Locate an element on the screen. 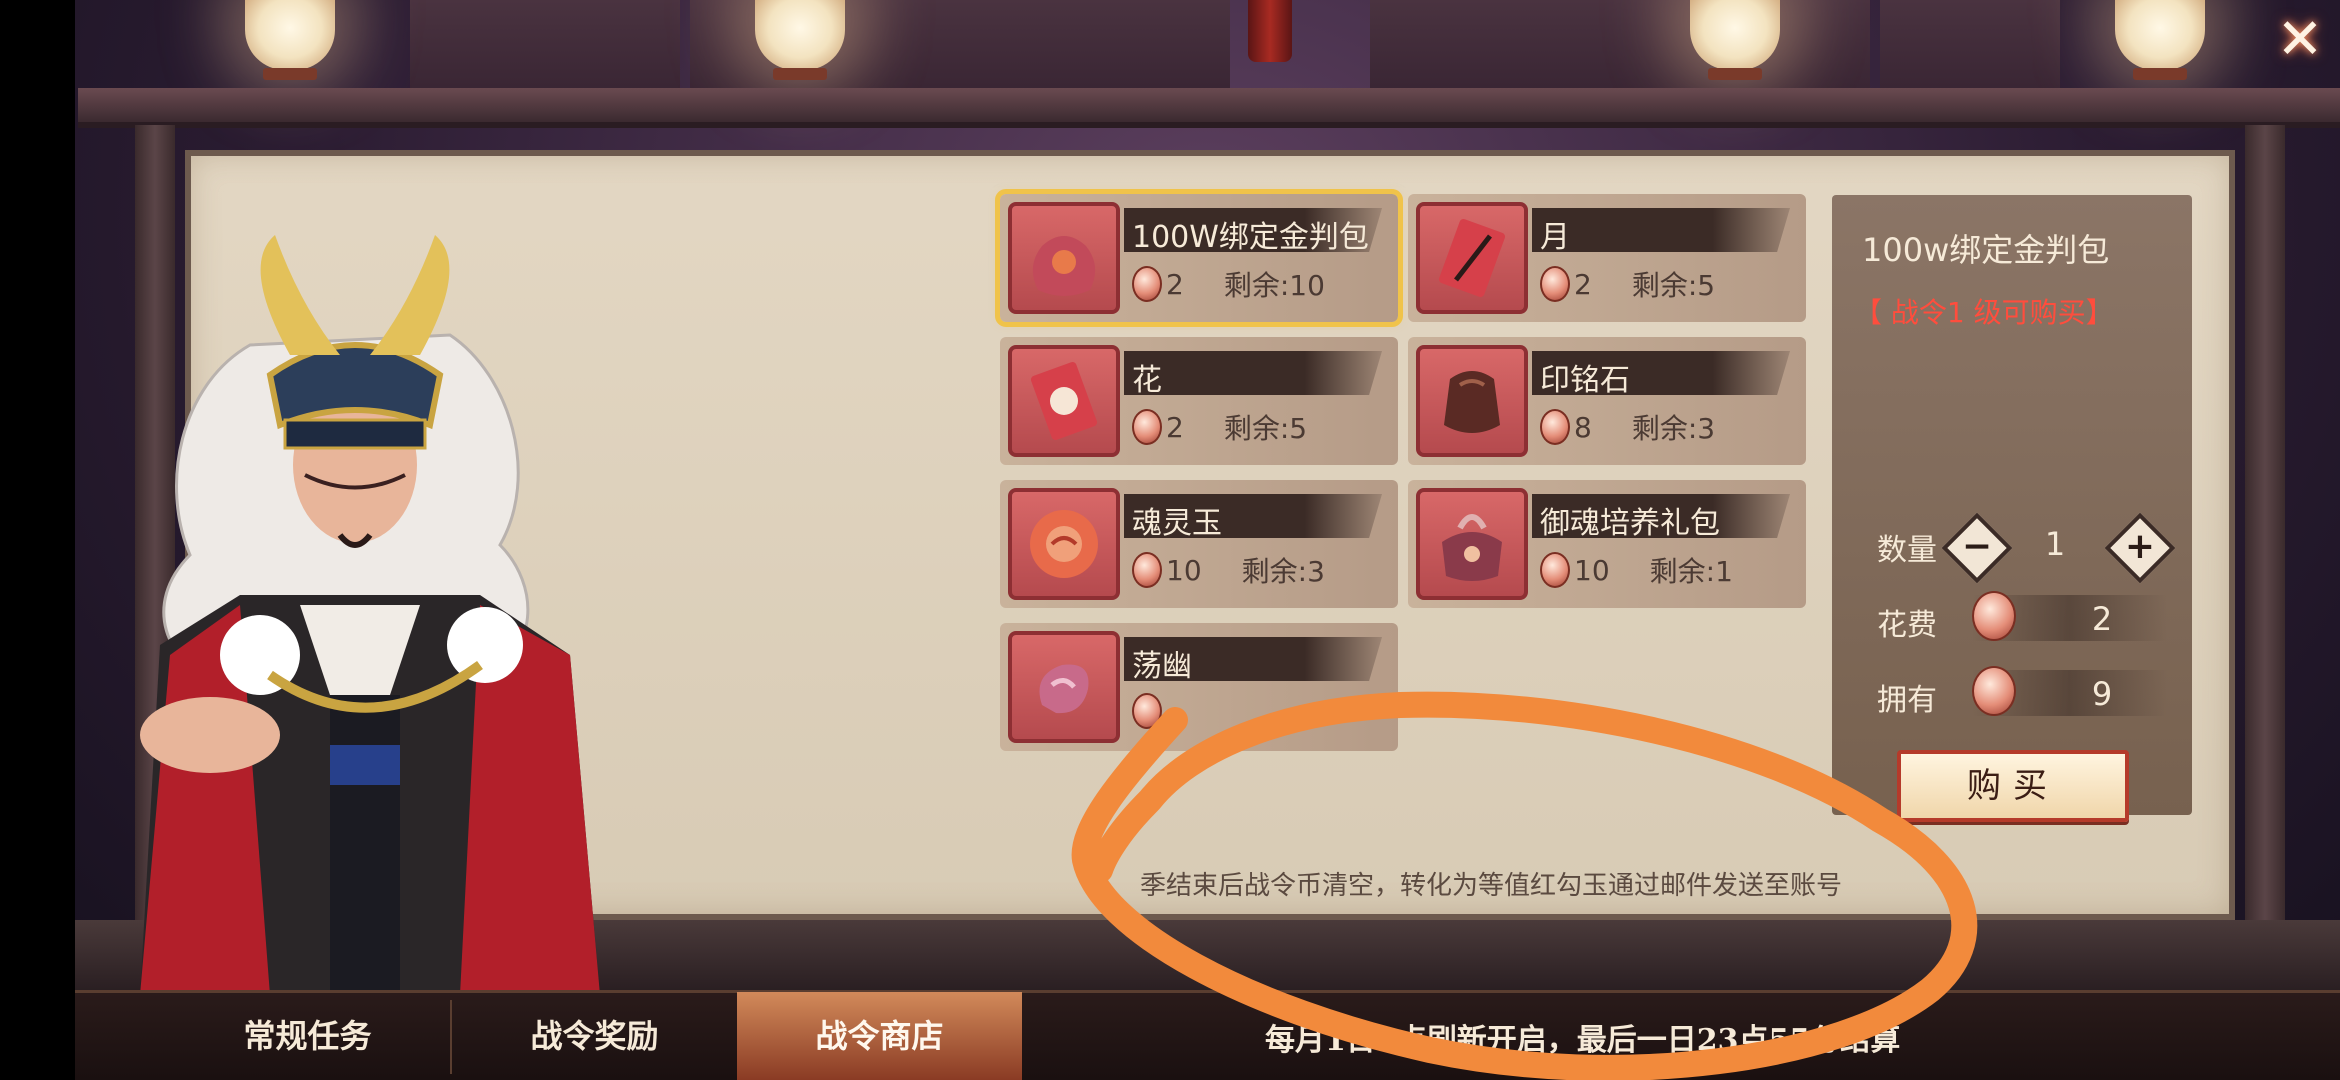 The width and height of the screenshot is (2340, 1080). shop-item: 御魂培养礼包 10 剩余:1 is located at coordinates (1607, 544).